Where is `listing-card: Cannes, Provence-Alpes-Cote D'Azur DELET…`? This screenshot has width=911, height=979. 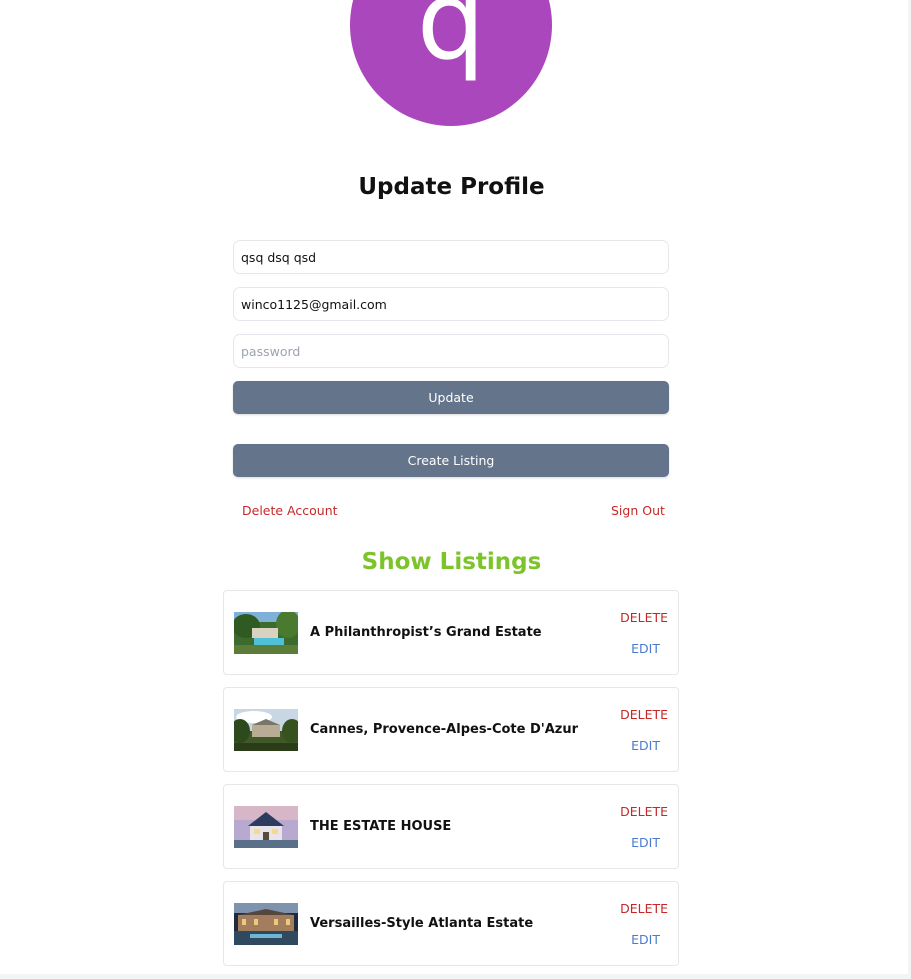
listing-card: Cannes, Provence-Alpes-Cote D'Azur DELET… is located at coordinates (451, 729).